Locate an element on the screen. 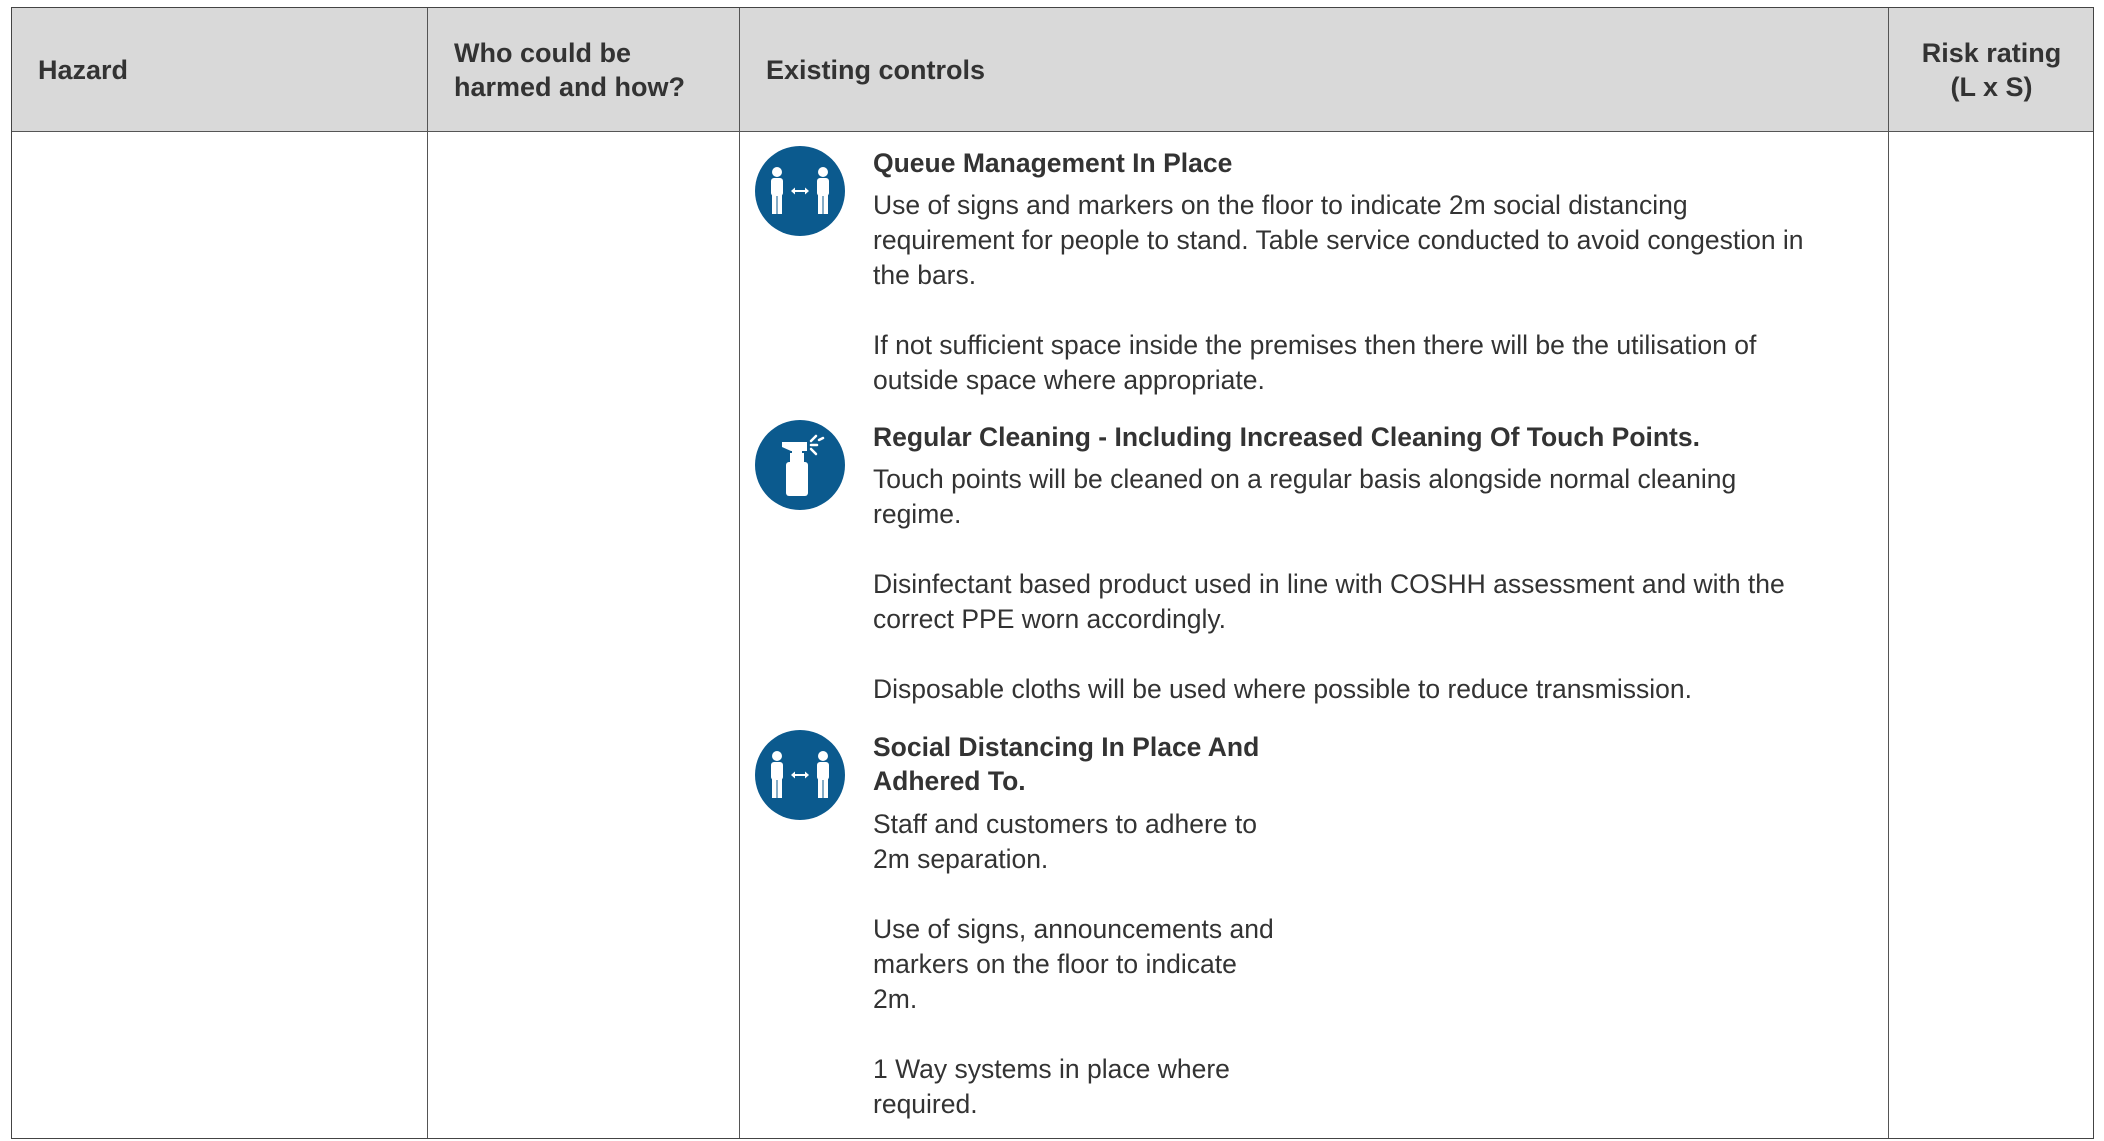  header-existing-controls: Existing controls is located at coordinates (876, 70).